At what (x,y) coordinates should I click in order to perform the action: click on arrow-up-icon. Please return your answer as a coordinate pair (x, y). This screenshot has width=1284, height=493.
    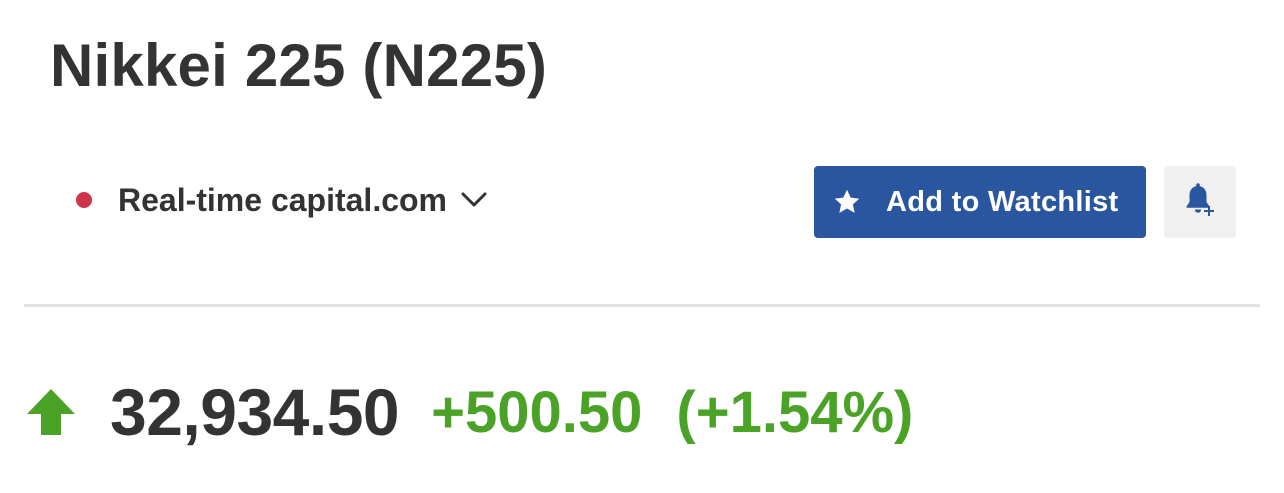
    Looking at the image, I should click on (51, 412).